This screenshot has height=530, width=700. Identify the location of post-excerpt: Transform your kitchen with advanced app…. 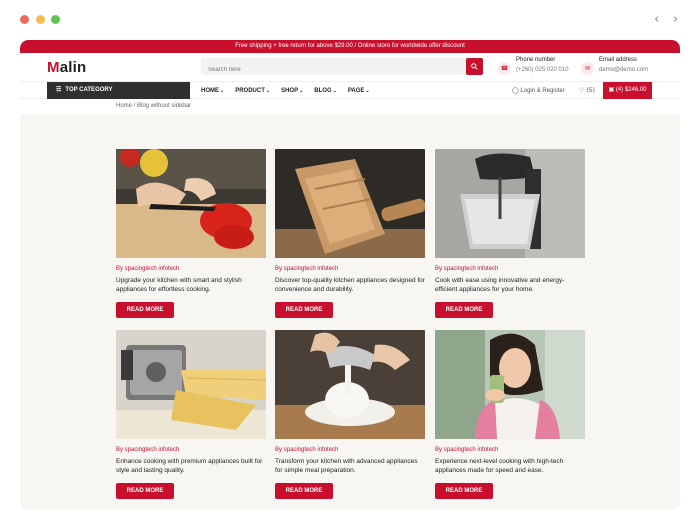
(350, 466).